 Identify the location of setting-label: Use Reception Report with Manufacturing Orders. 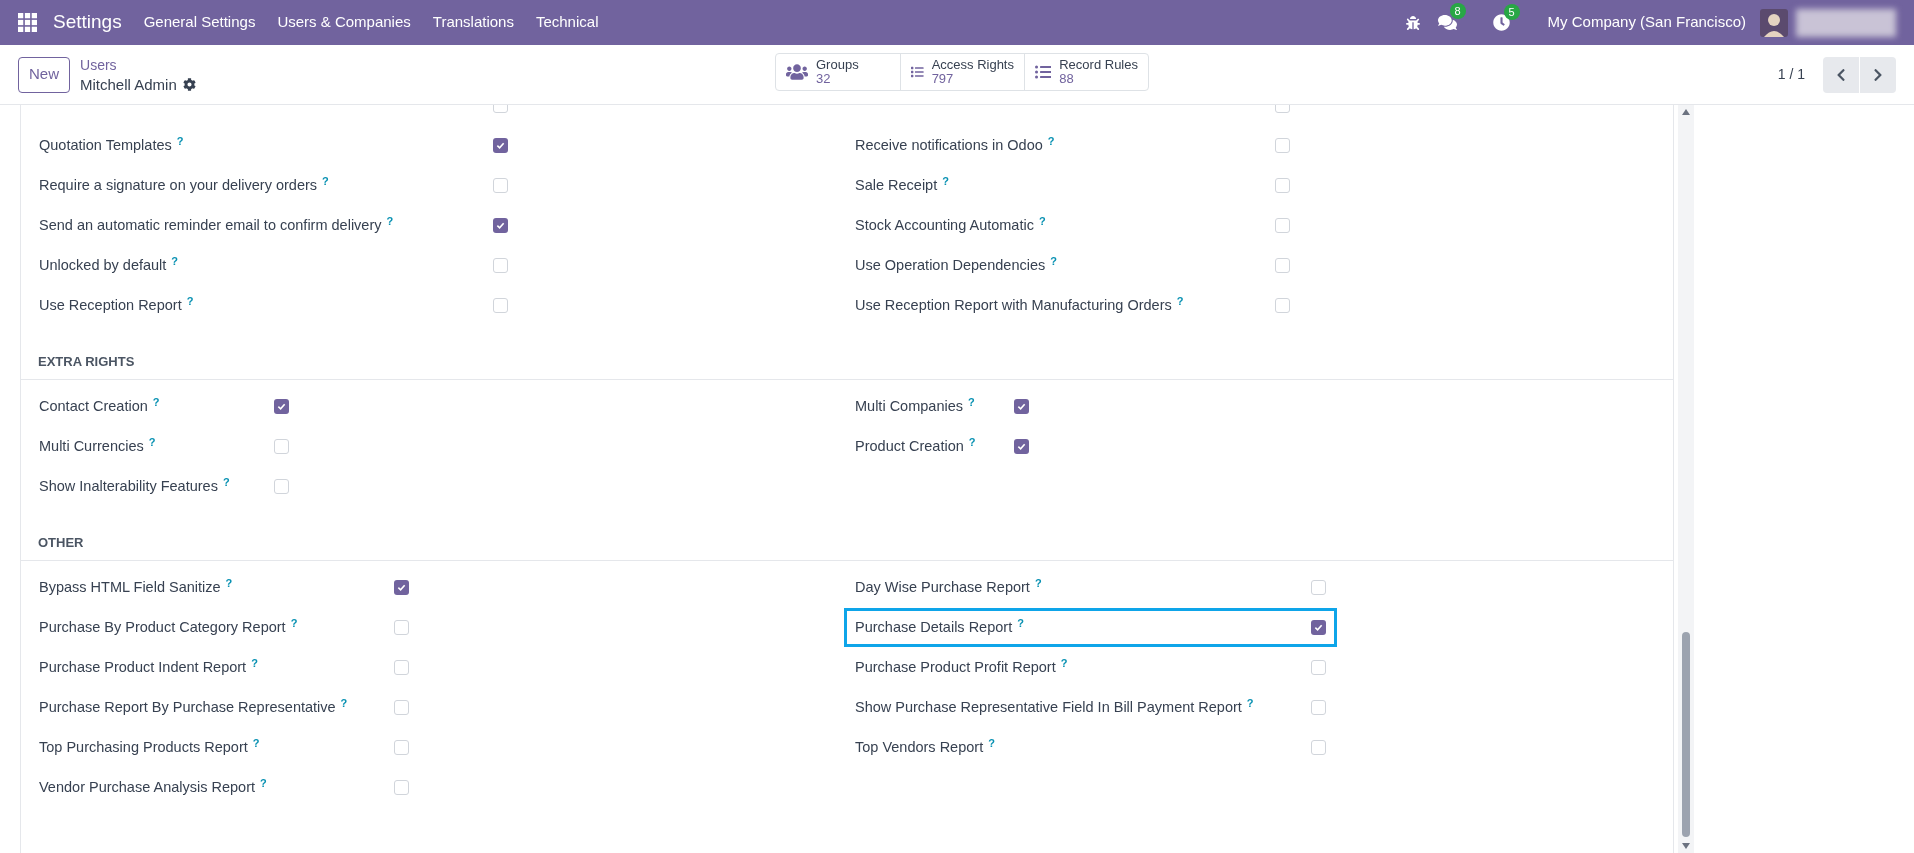
(1013, 305).